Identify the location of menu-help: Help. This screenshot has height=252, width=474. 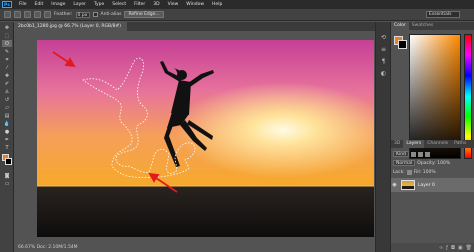
(217, 4).